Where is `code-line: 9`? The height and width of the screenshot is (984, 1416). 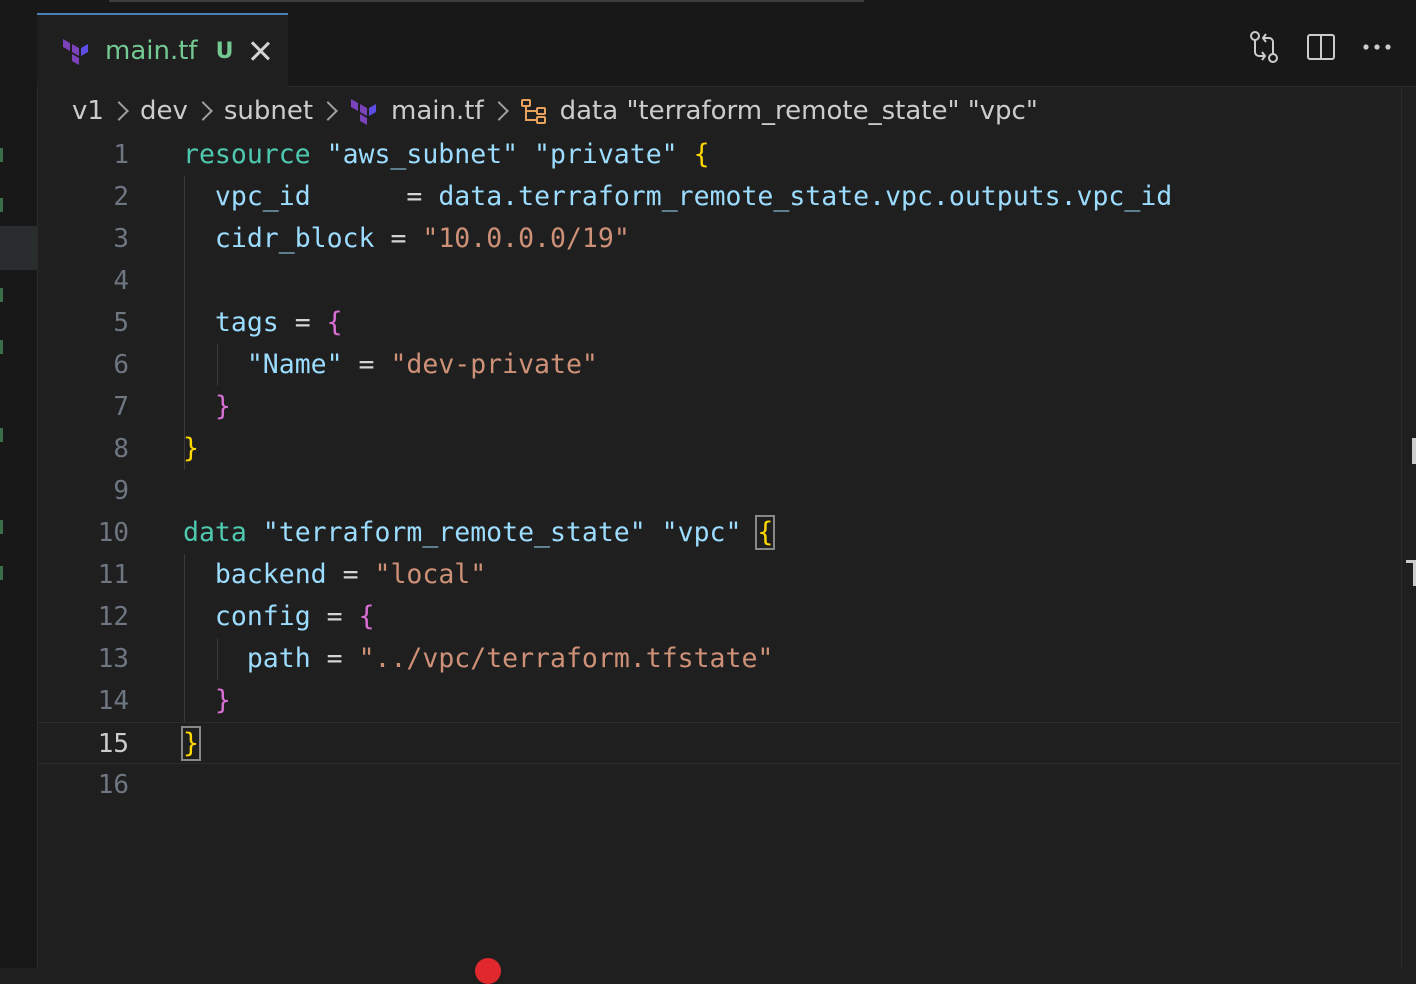 code-line: 9 is located at coordinates (719, 491).